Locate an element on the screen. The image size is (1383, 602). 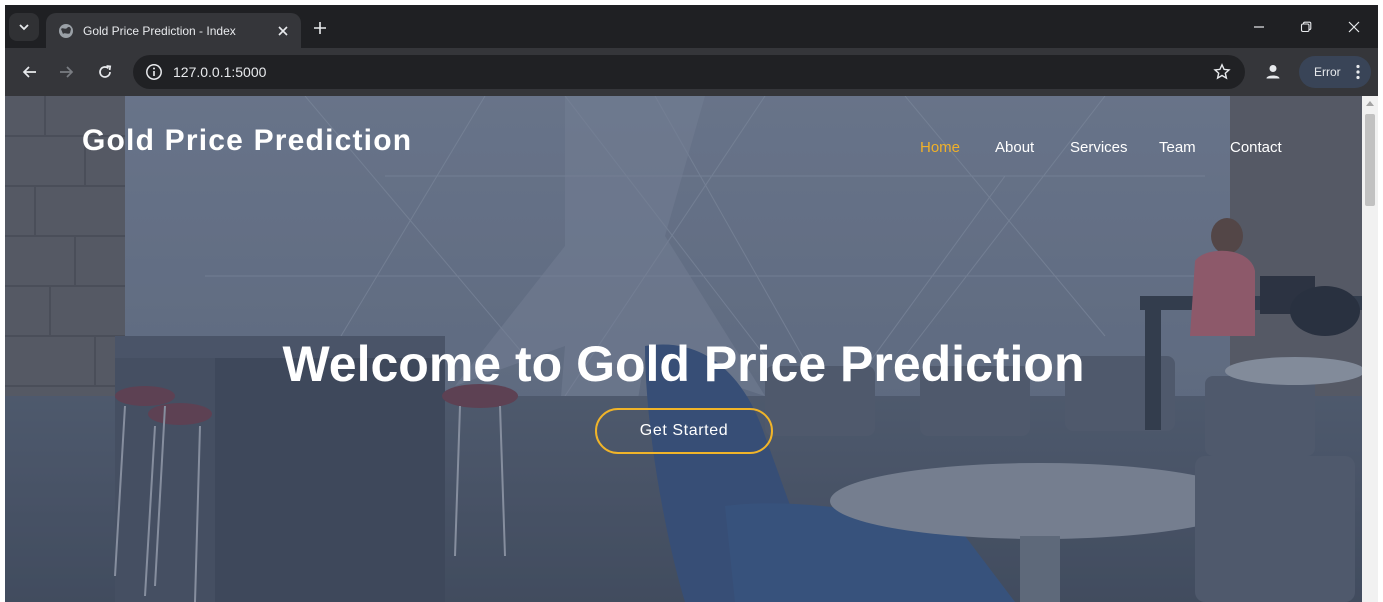
chevron-down-icon is located at coordinates (24, 27).